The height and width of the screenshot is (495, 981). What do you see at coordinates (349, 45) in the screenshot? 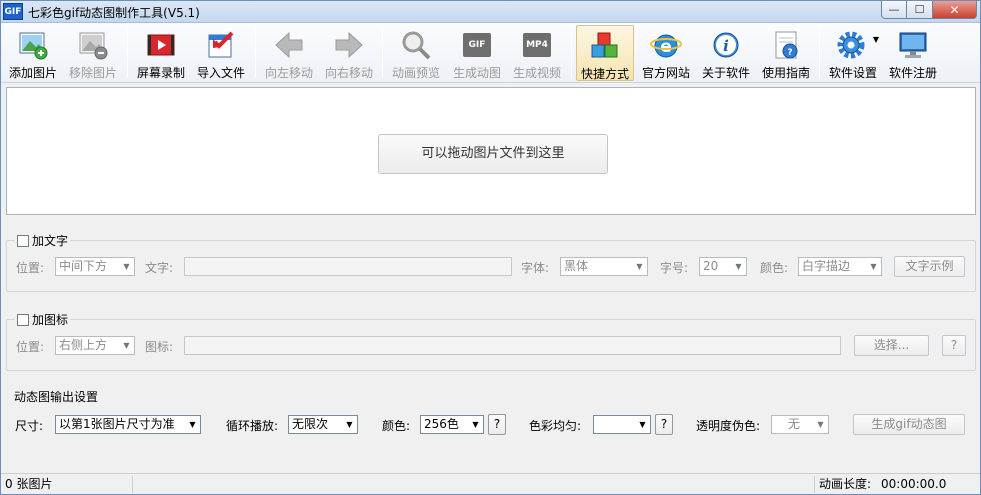
I see `arrow-right-icon` at bounding box center [349, 45].